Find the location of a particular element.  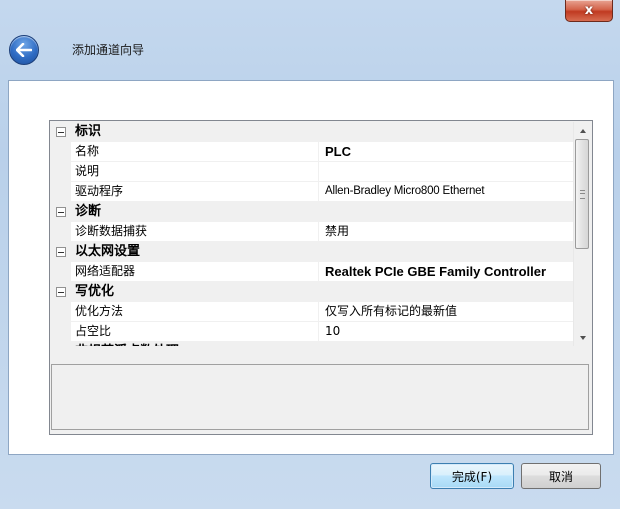

property-name: 驱动程序 is located at coordinates (195, 191).